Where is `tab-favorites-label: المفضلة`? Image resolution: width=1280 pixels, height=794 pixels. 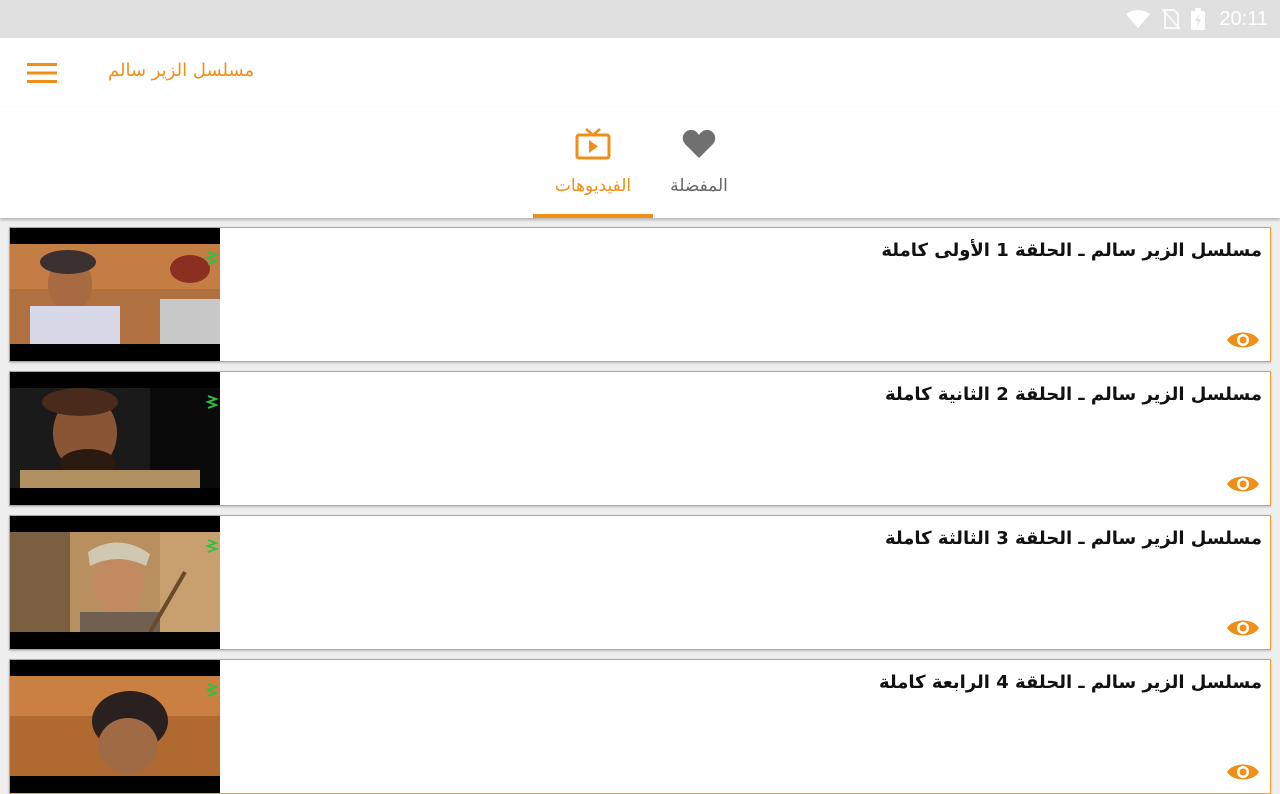 tab-favorites-label: المفضلة is located at coordinates (699, 186).